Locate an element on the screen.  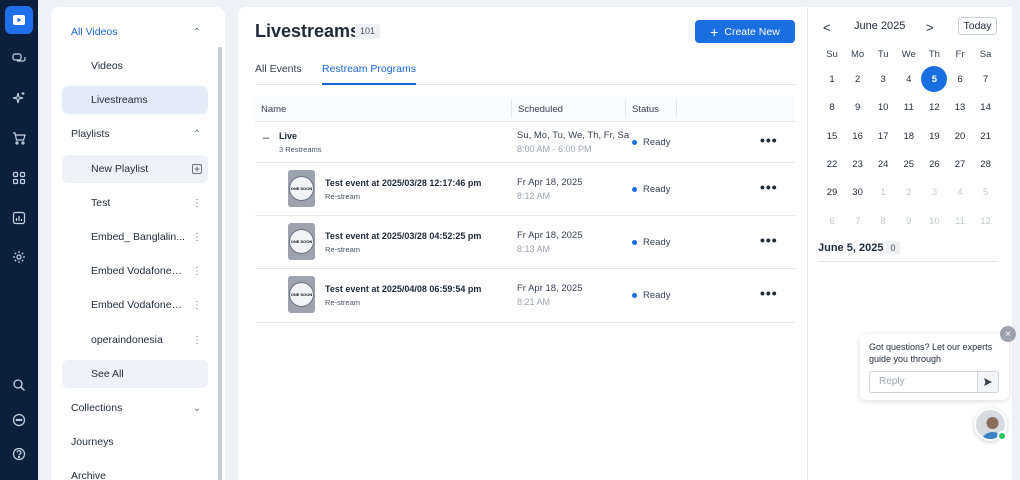
sidebar-scrollbar is located at coordinates (220, 263).